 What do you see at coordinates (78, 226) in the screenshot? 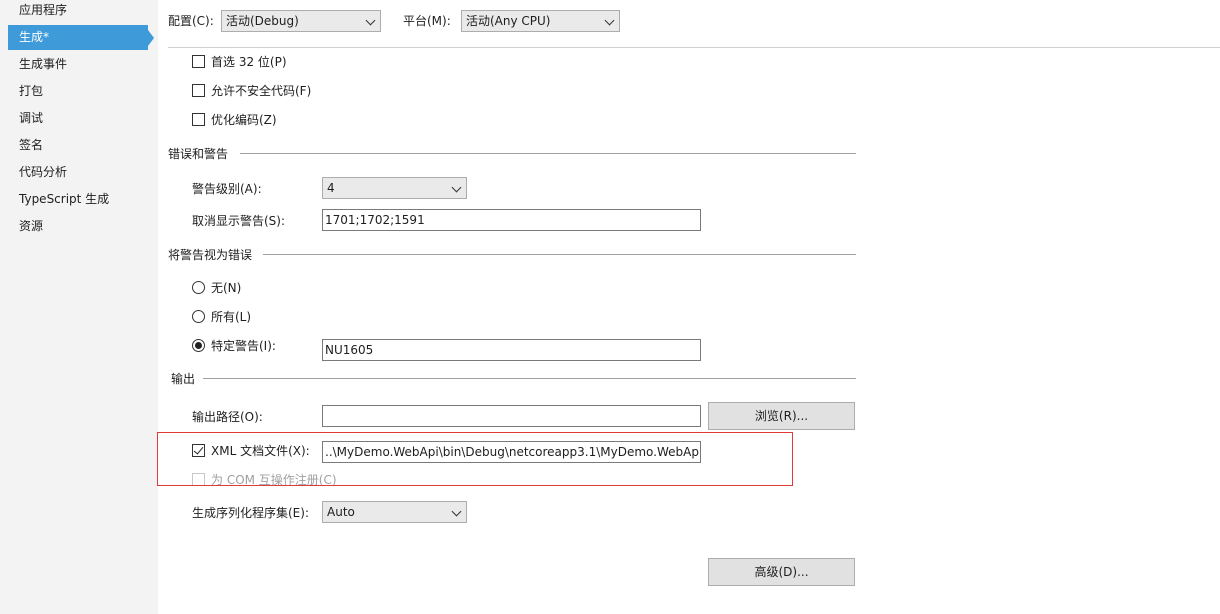
I see `sidebar-item-resources: 资源` at bounding box center [78, 226].